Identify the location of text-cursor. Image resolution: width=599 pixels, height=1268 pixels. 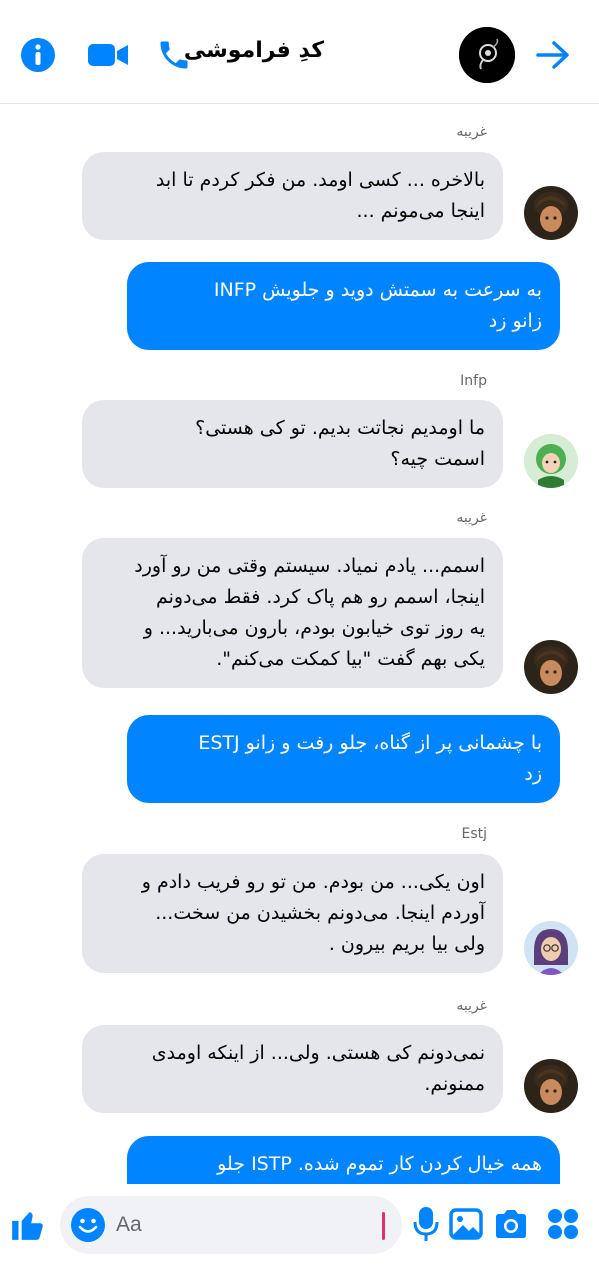
(383, 1226).